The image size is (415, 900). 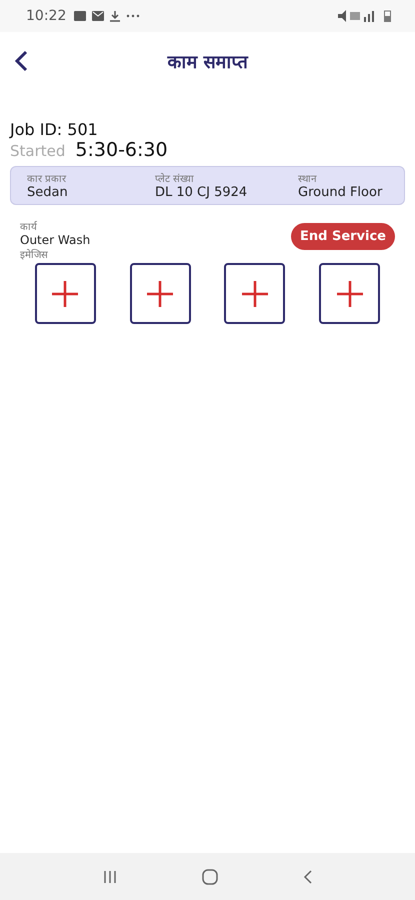 I want to click on task-label: कार्य, so click(x=29, y=226).